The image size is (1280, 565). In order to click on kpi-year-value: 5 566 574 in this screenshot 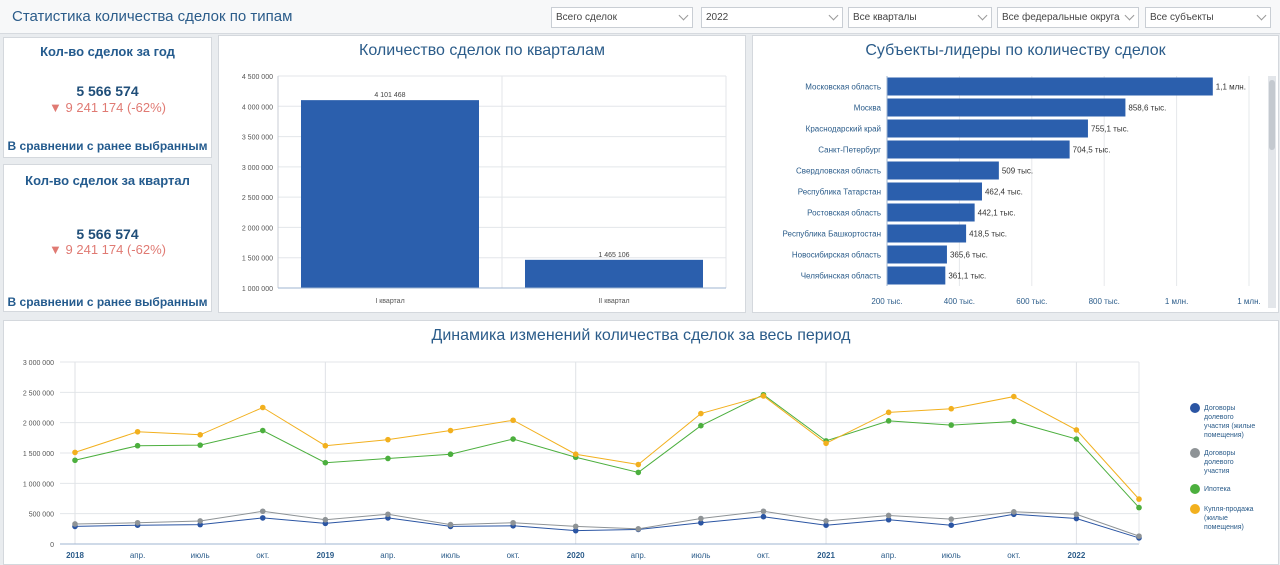, I will do `click(107, 91)`.